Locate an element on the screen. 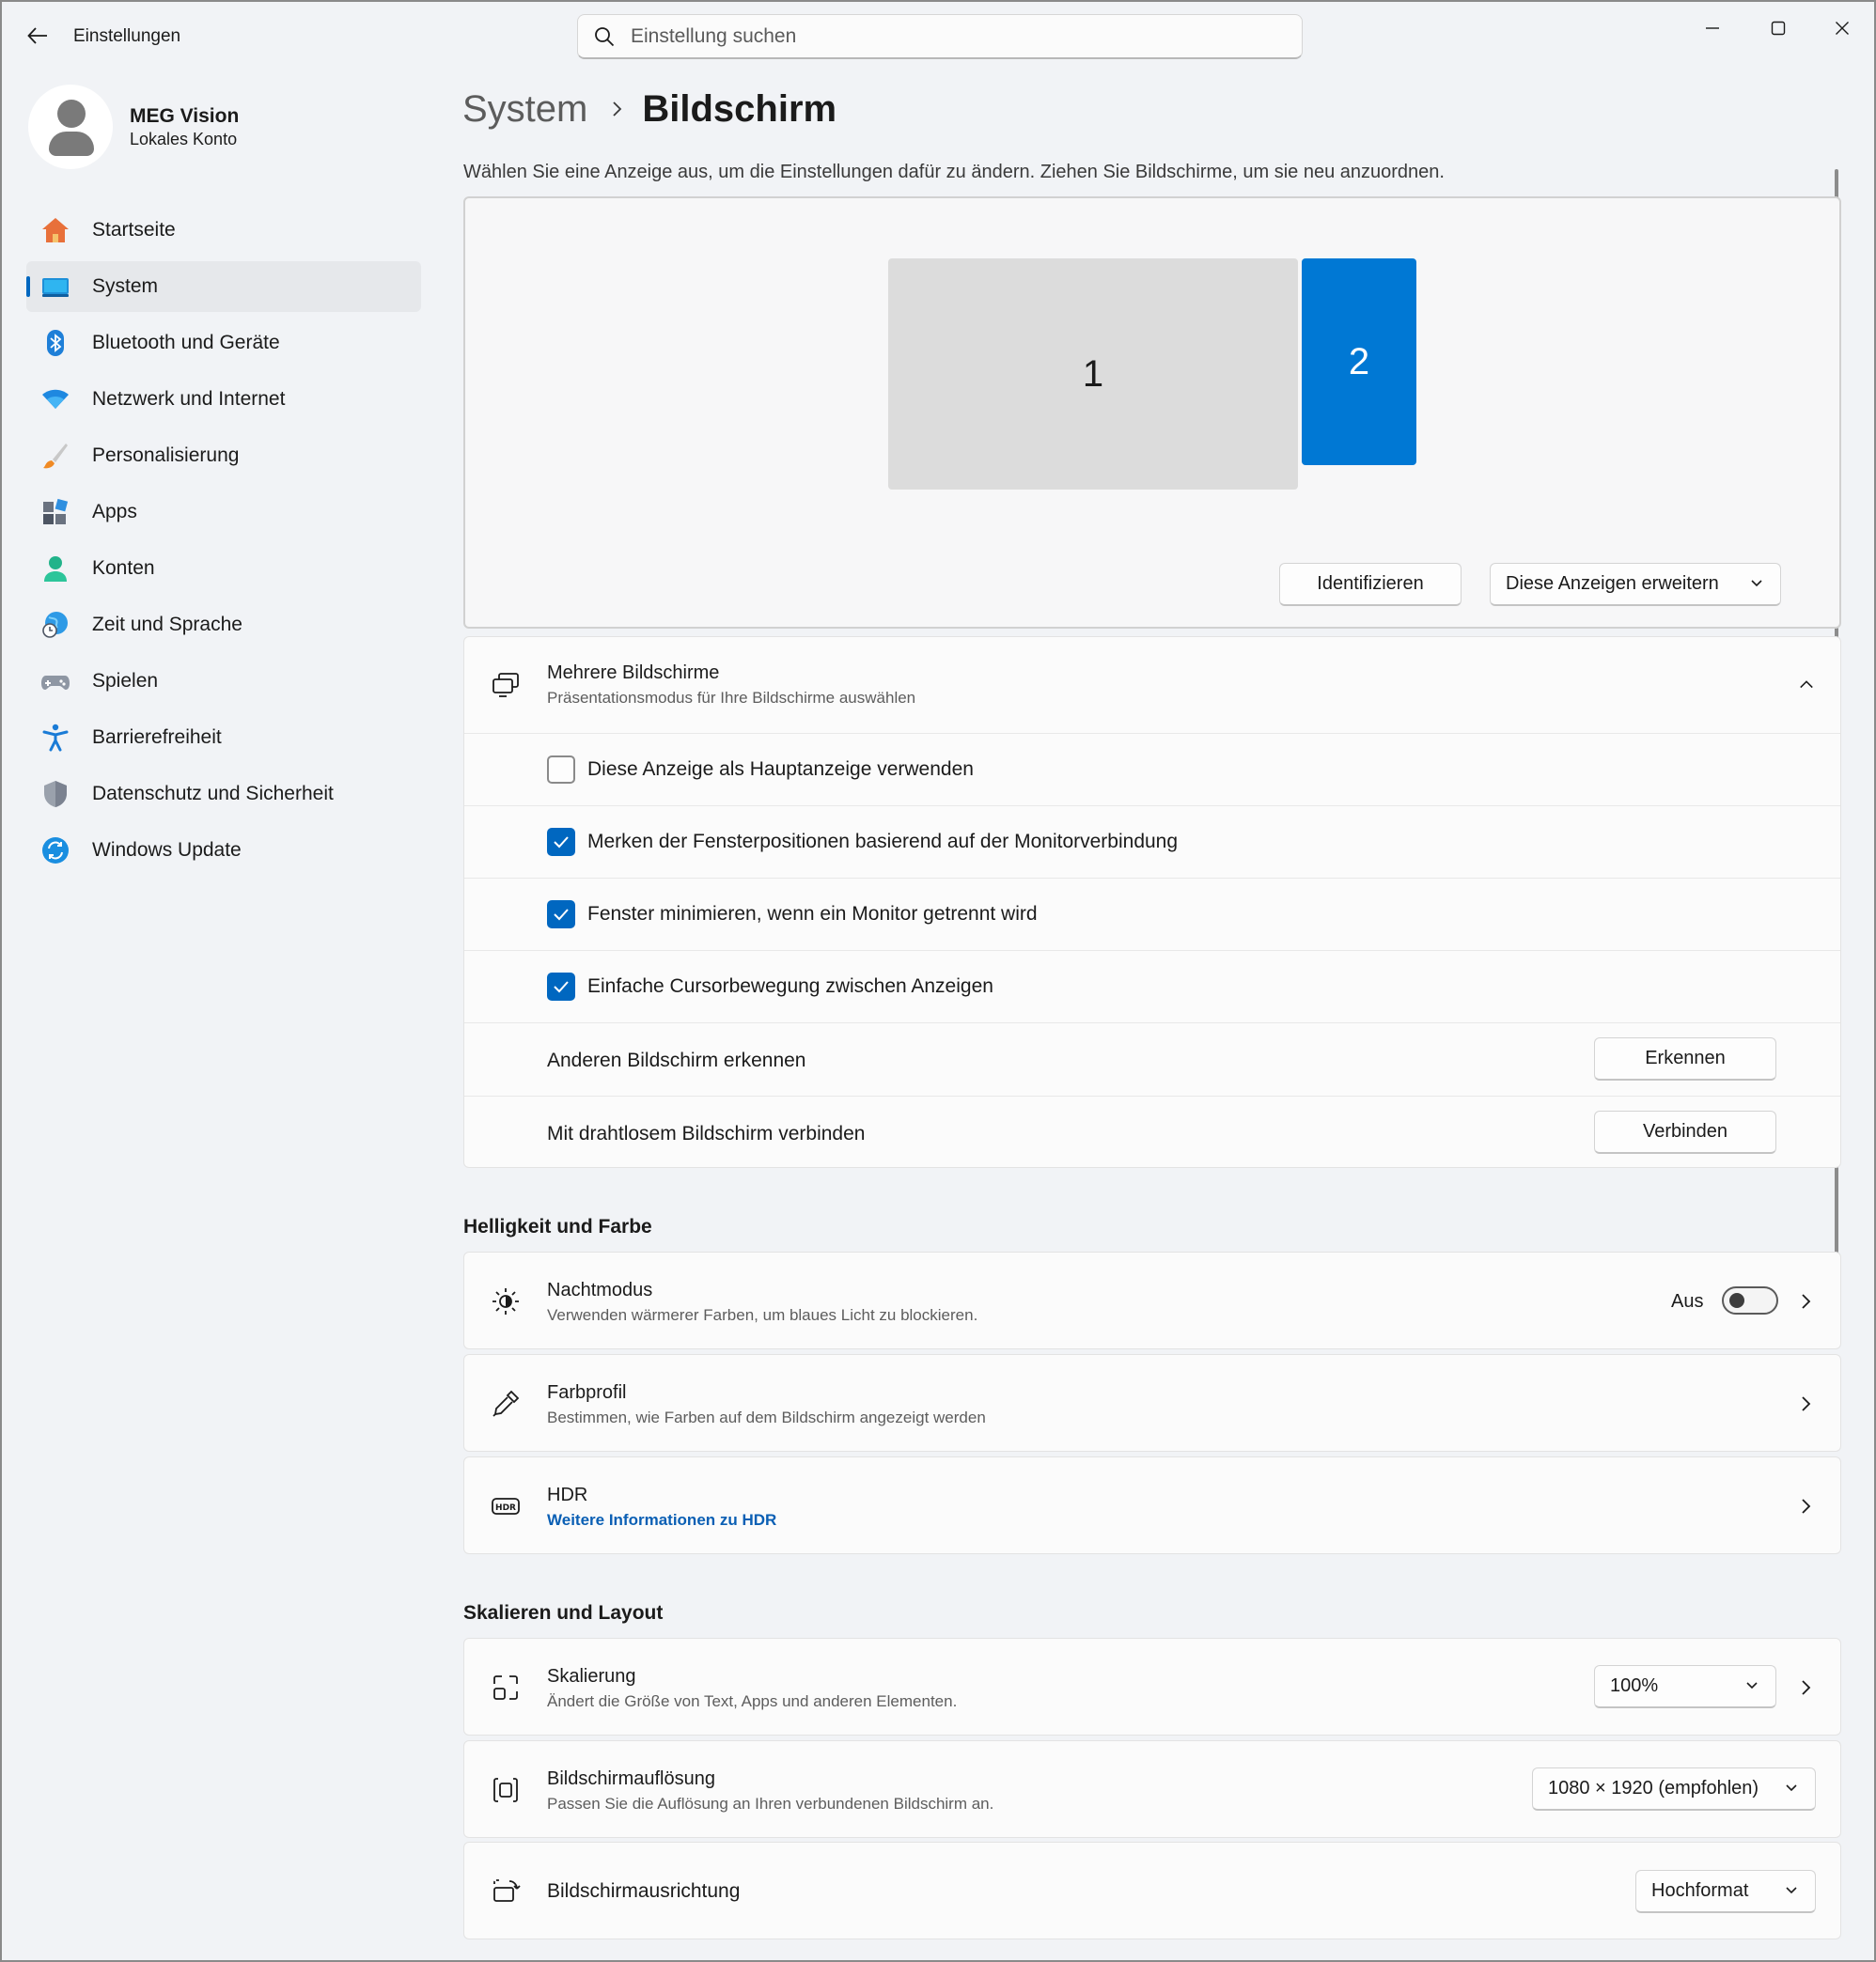 The width and height of the screenshot is (1876, 1962). globe-clock-icon is located at coordinates (55, 625).